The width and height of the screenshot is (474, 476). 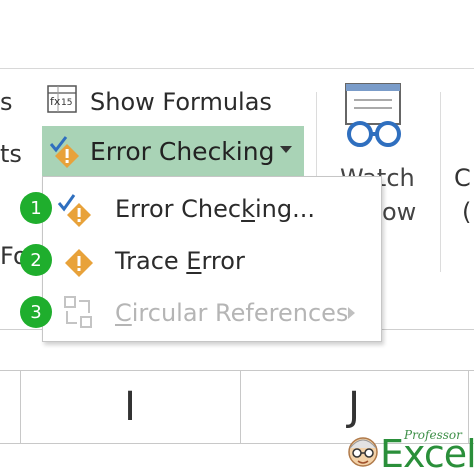 I want to click on svg-text: 15, so click(x=66, y=103).